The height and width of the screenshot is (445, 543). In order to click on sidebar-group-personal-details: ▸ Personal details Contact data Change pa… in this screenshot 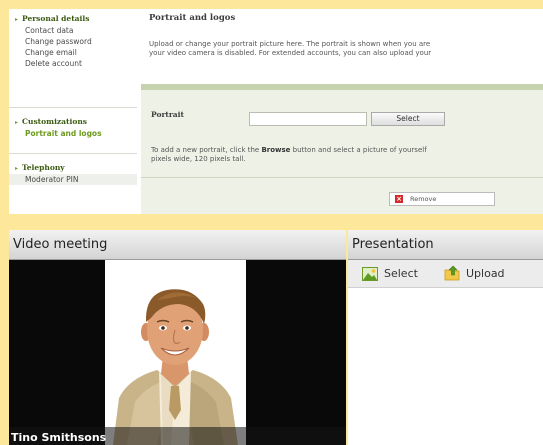, I will do `click(73, 41)`.